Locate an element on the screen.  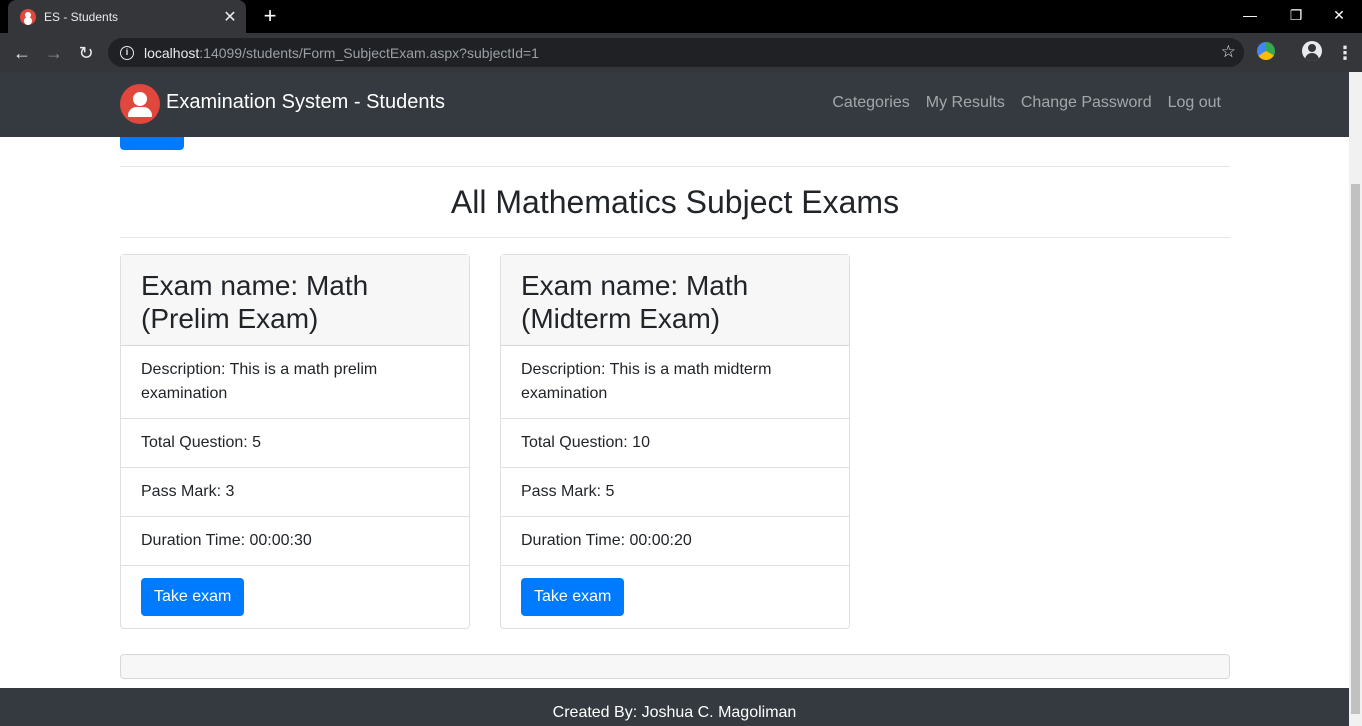
browser-menu-icon: ⋮ is located at coordinates (1345, 53).